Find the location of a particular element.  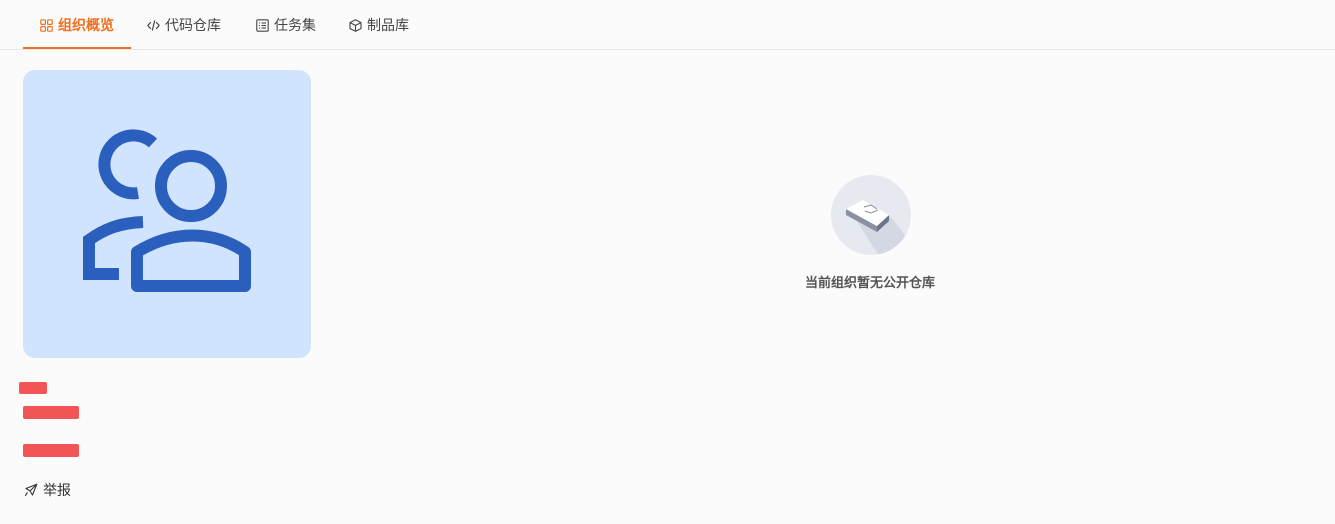

redacted-org-name is located at coordinates (33, 388).